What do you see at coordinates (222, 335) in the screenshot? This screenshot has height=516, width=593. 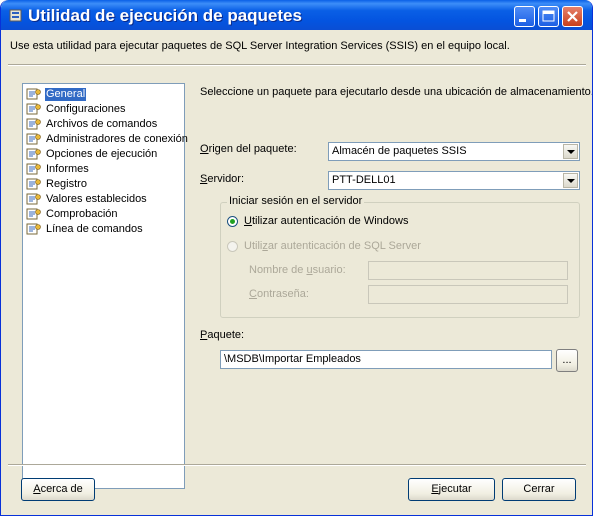 I see `package-label: Paquete:` at bounding box center [222, 335].